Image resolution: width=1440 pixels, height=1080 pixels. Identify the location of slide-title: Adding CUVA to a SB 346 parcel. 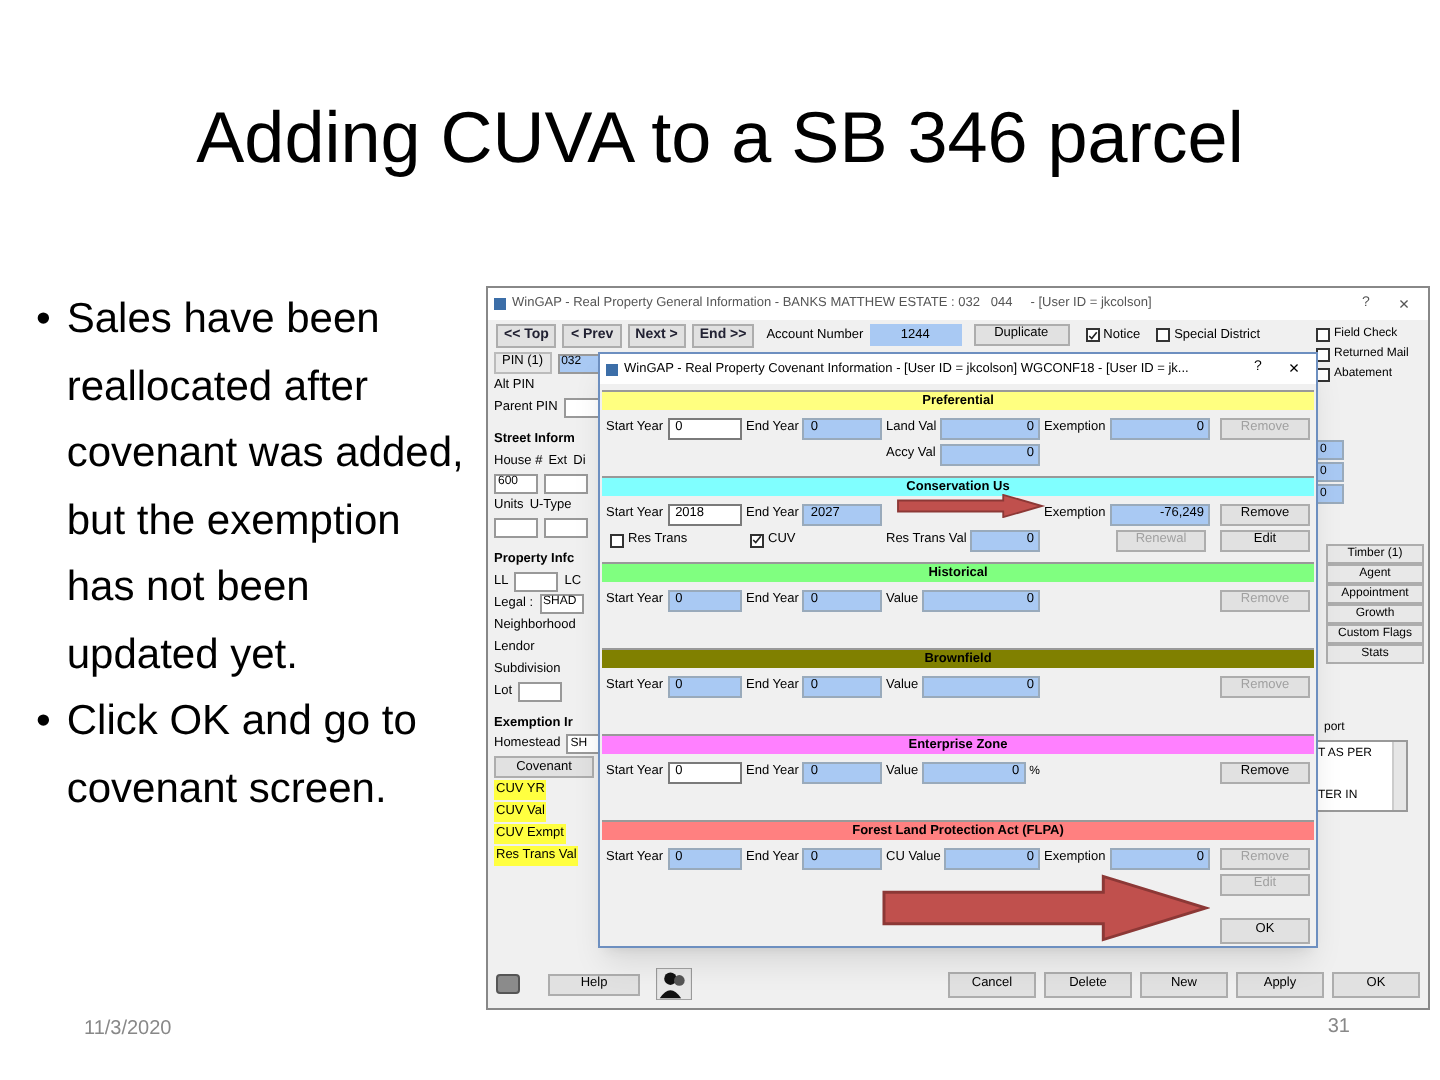
(720, 137).